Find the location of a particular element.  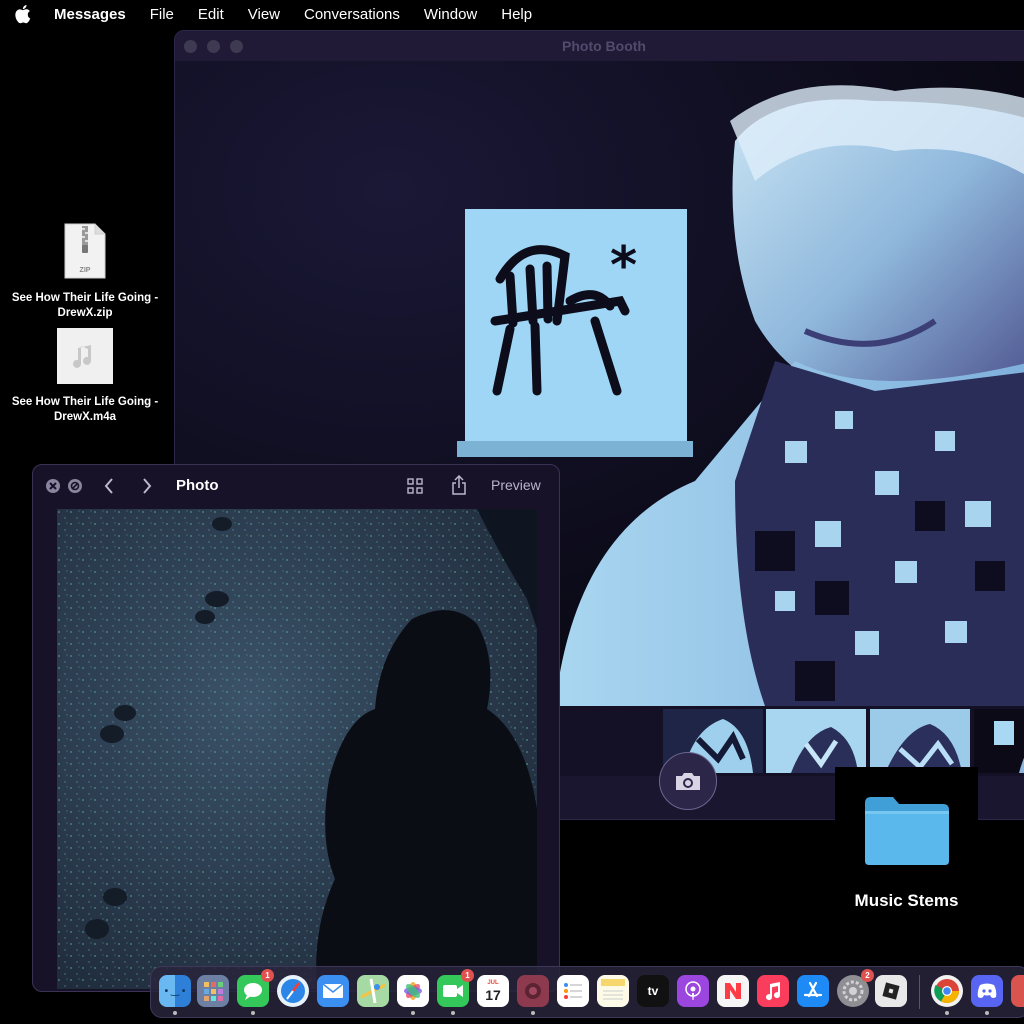

system-settings-icon: 2 is located at coordinates (855, 988).